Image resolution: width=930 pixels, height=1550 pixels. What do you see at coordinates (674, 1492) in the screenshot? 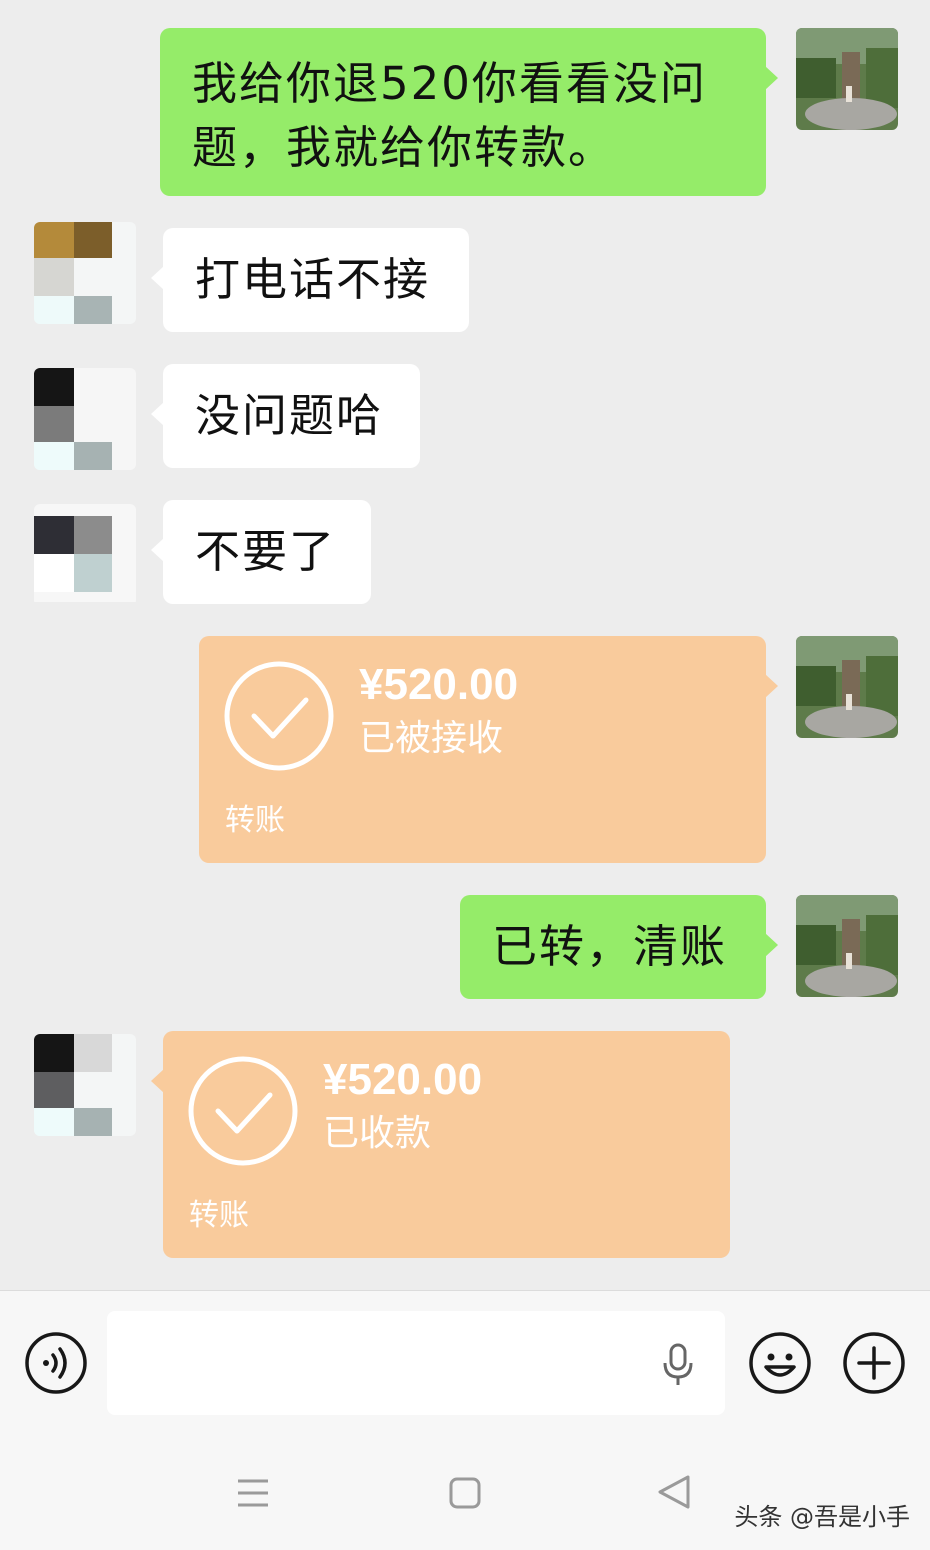
I see `back-icon` at bounding box center [674, 1492].